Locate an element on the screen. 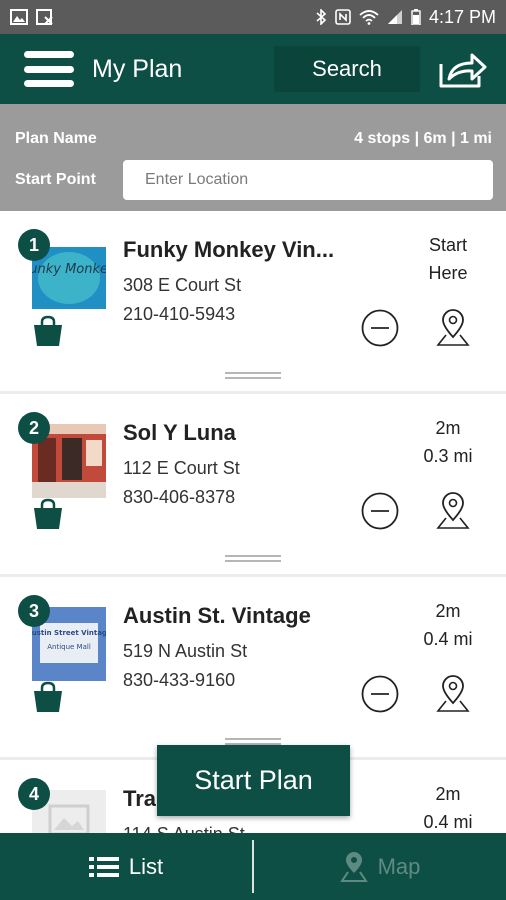 This screenshot has width=506, height=900. stop-name: Sol Y Luna is located at coordinates (179, 433).